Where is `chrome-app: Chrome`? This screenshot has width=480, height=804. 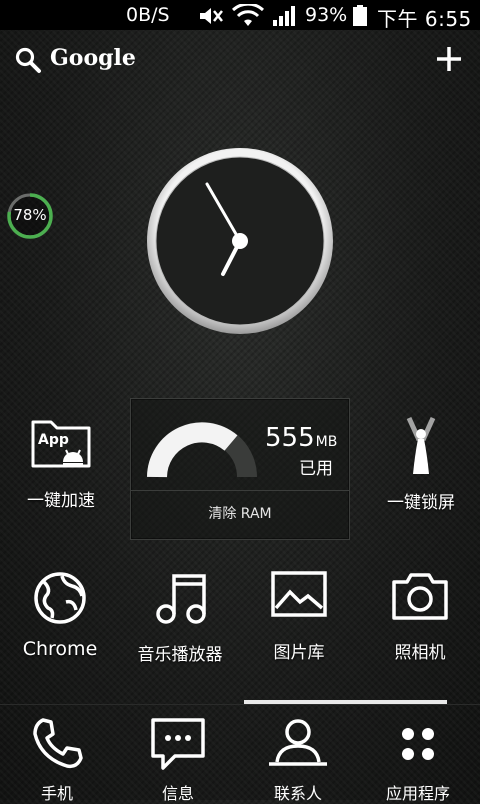
chrome-app: Chrome is located at coordinates (60, 615).